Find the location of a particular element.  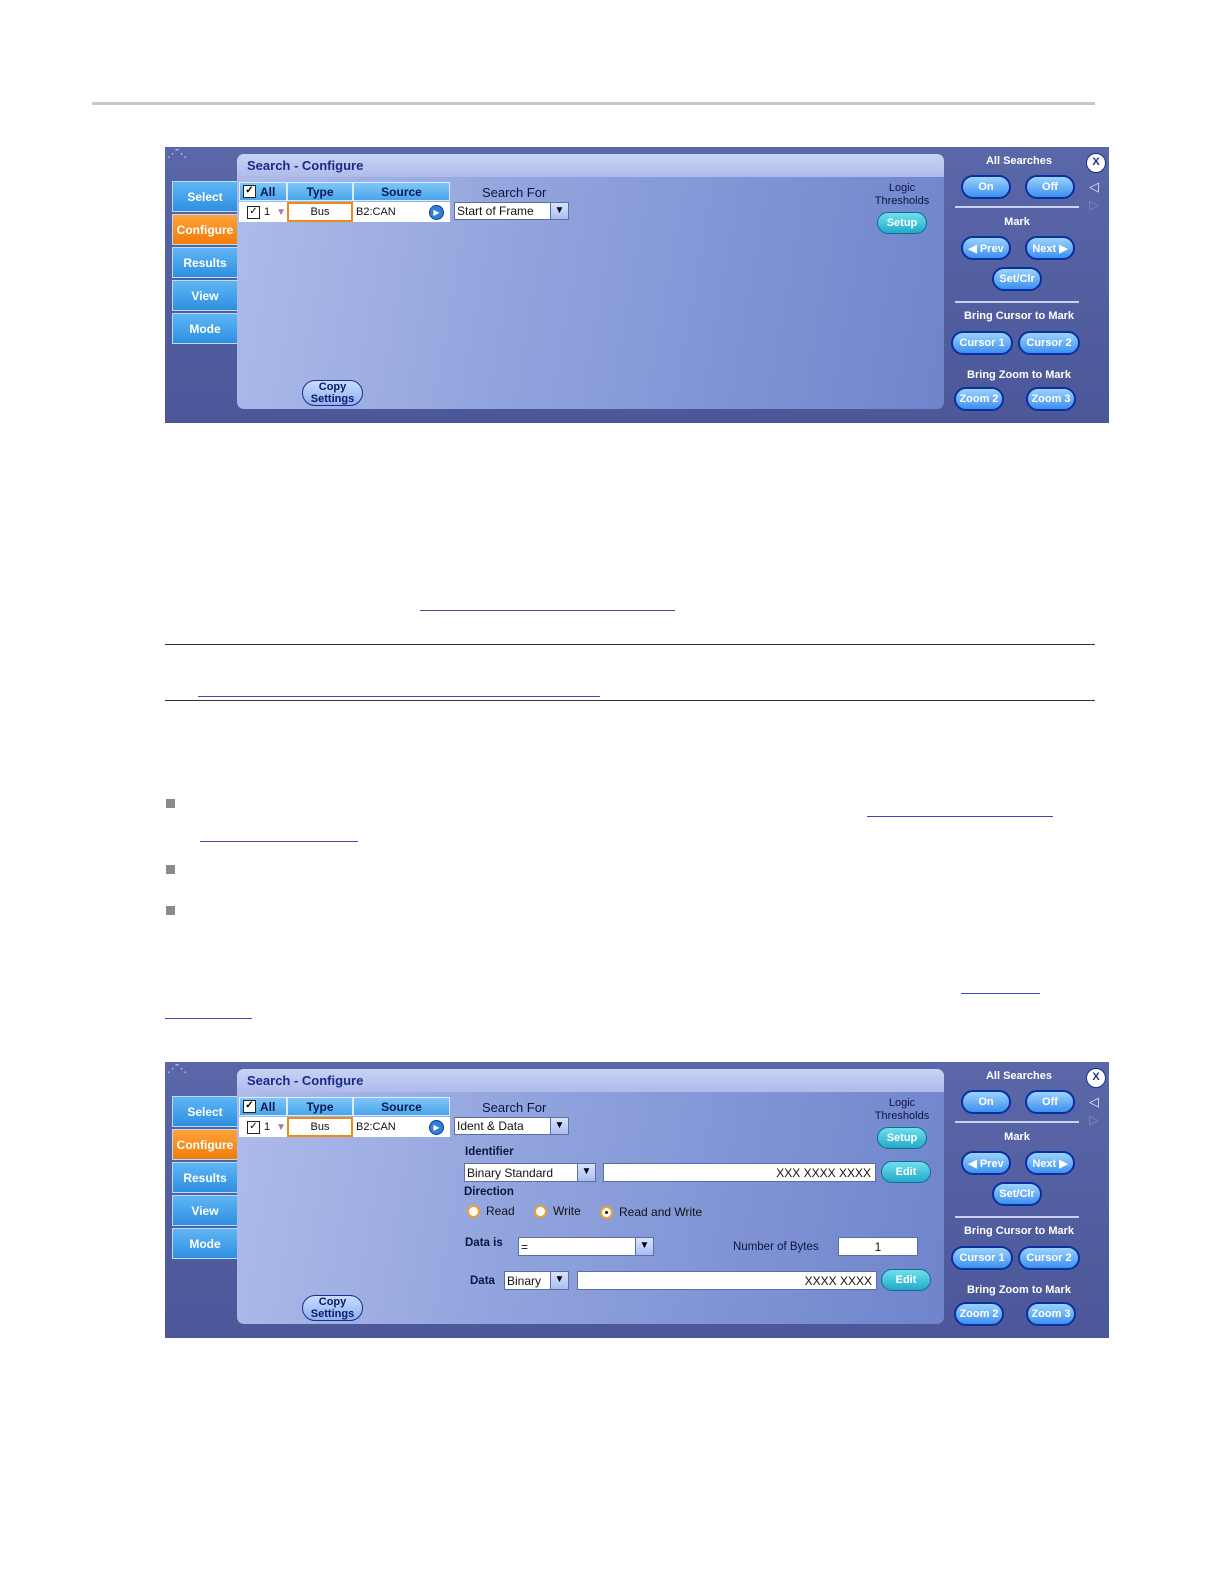

mark-label: Mark is located at coordinates (1017, 1137).